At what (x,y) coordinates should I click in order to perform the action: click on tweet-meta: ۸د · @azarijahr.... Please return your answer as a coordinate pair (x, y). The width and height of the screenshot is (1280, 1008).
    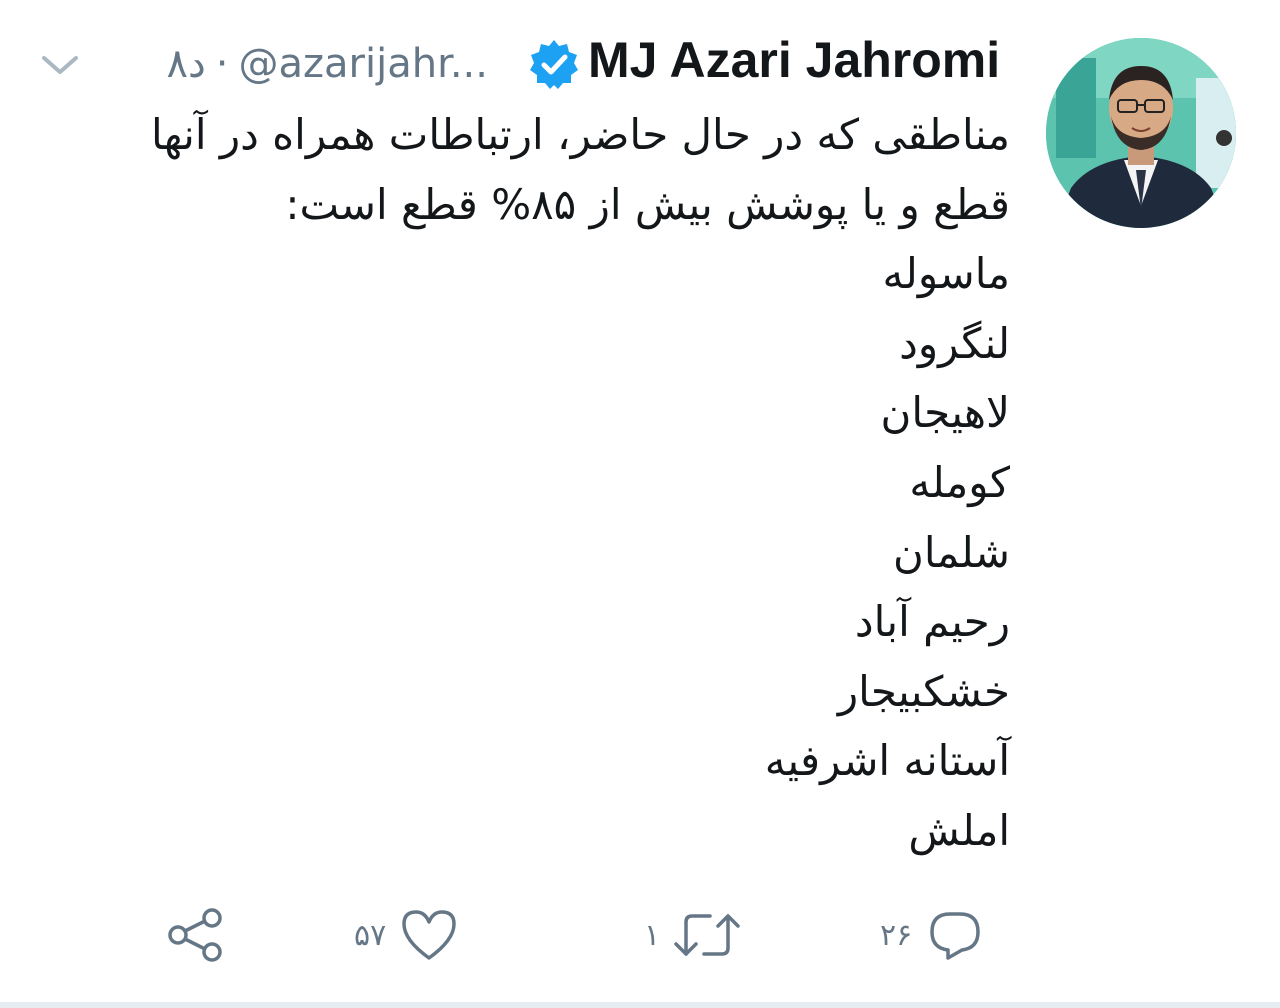
    Looking at the image, I should click on (328, 64).